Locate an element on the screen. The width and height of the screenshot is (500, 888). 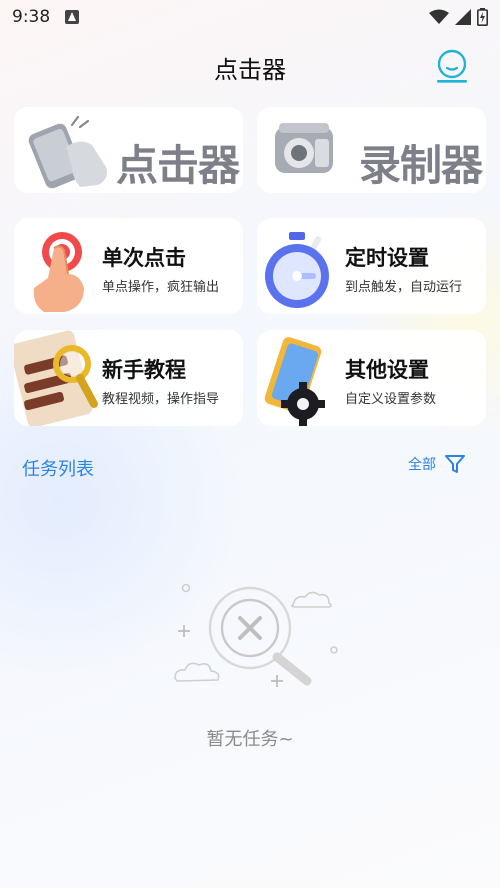
status-bar: 9:38 is located at coordinates (250, 17).